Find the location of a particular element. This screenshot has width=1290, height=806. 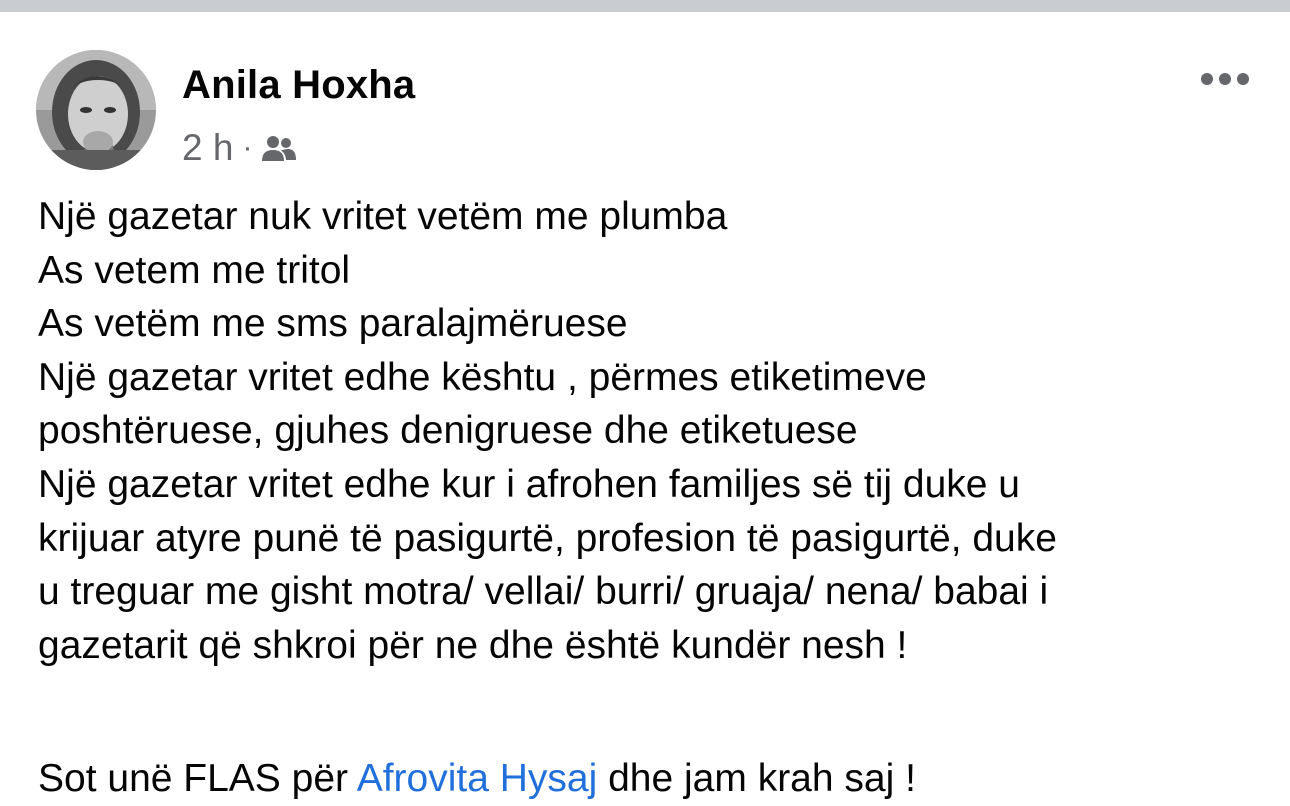

post-timestamp: 2 h is located at coordinates (207, 148).